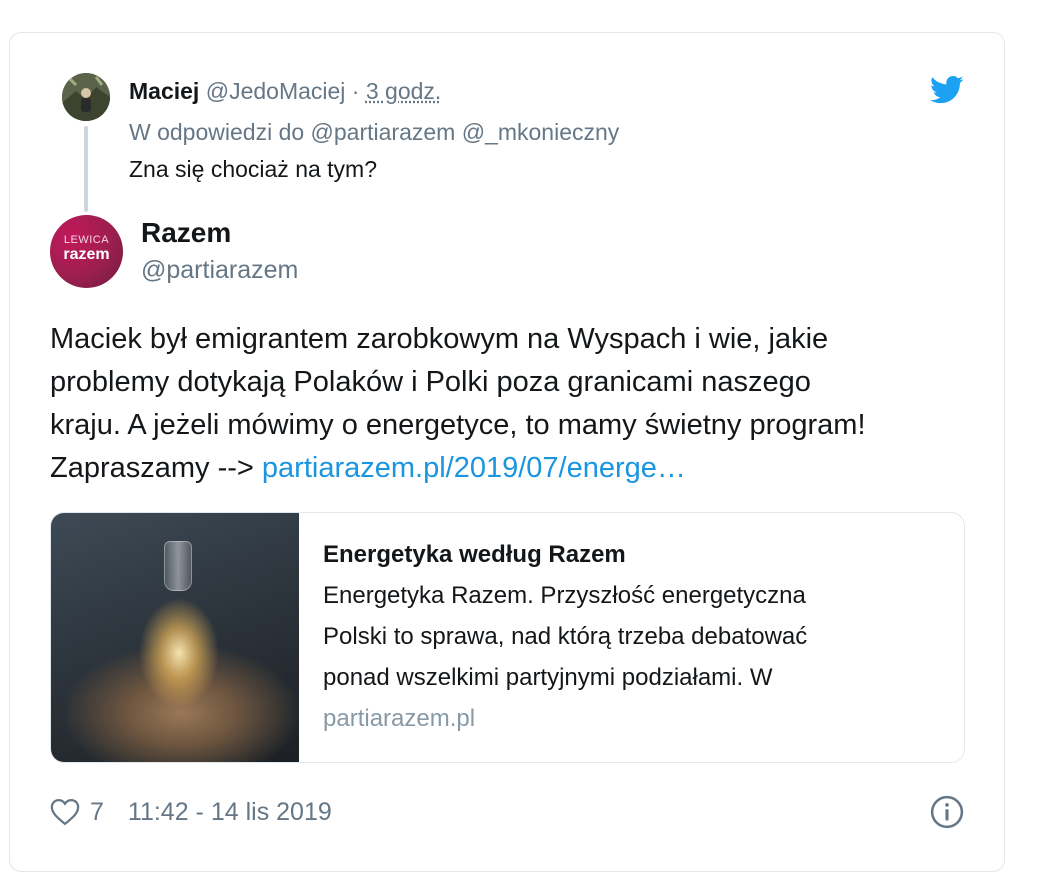 The width and height of the screenshot is (1044, 872). I want to click on heart-icon, so click(65, 812).